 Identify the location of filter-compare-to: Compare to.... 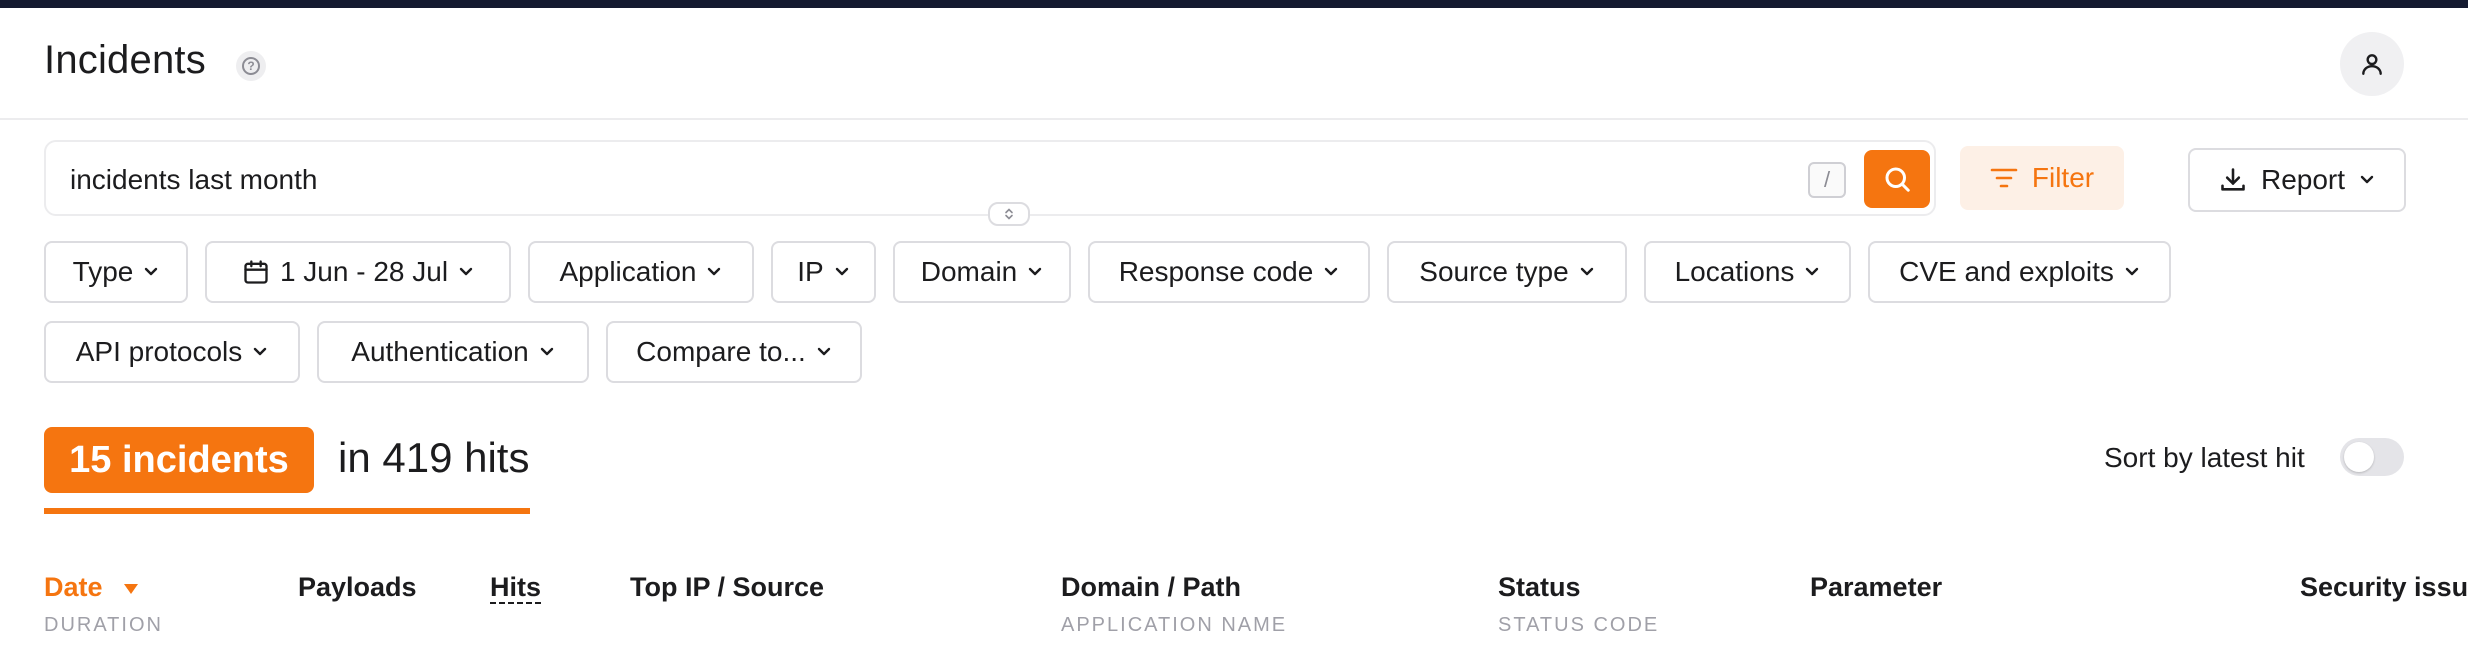
(734, 352).